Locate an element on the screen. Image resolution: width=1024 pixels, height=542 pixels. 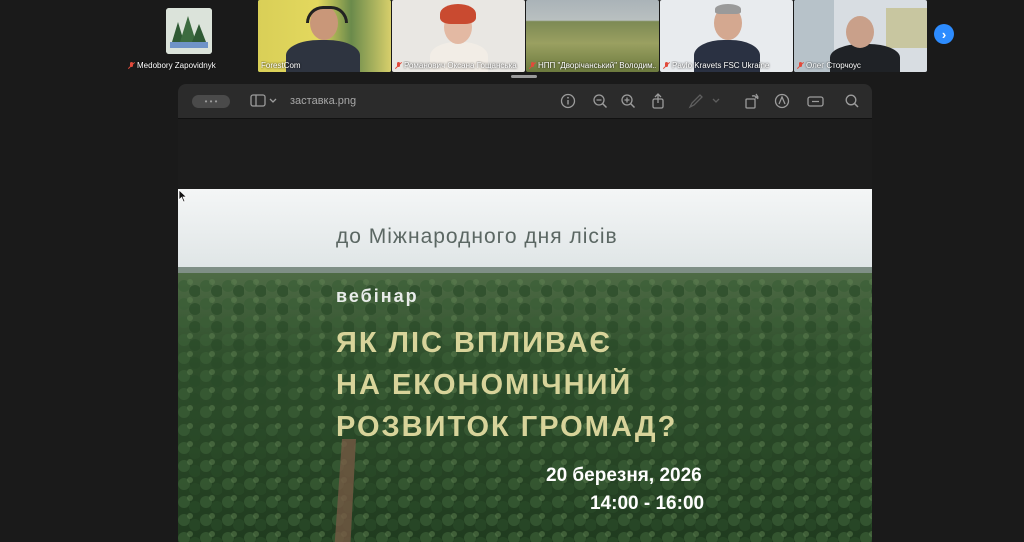
event-date: 20 березня, 2026 is located at coordinates (624, 475).